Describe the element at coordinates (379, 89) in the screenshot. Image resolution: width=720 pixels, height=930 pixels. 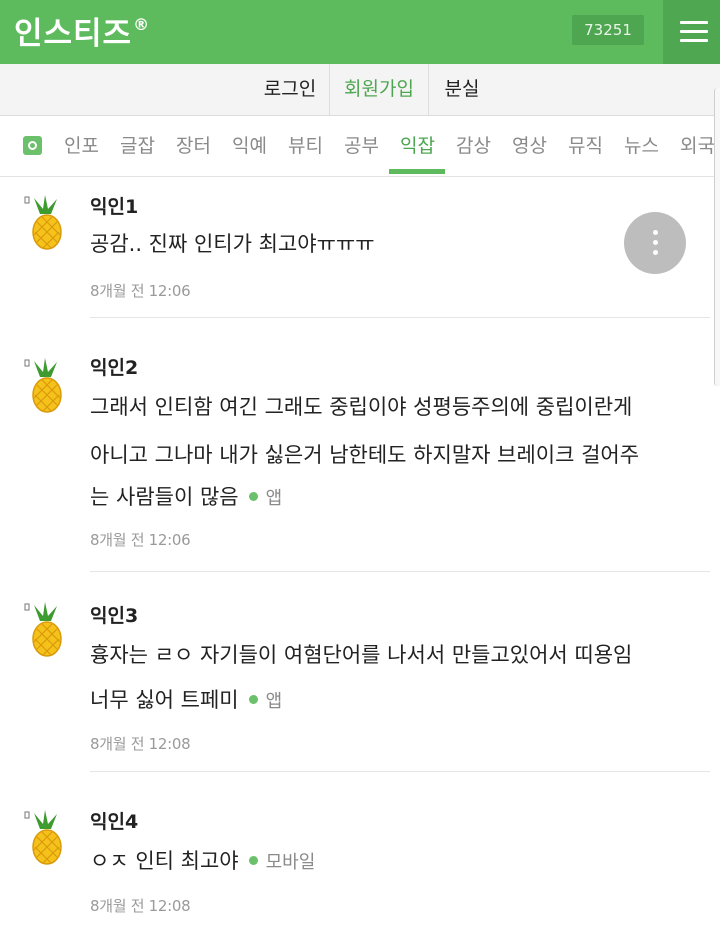
I see `signup-link: 회원가입` at that location.